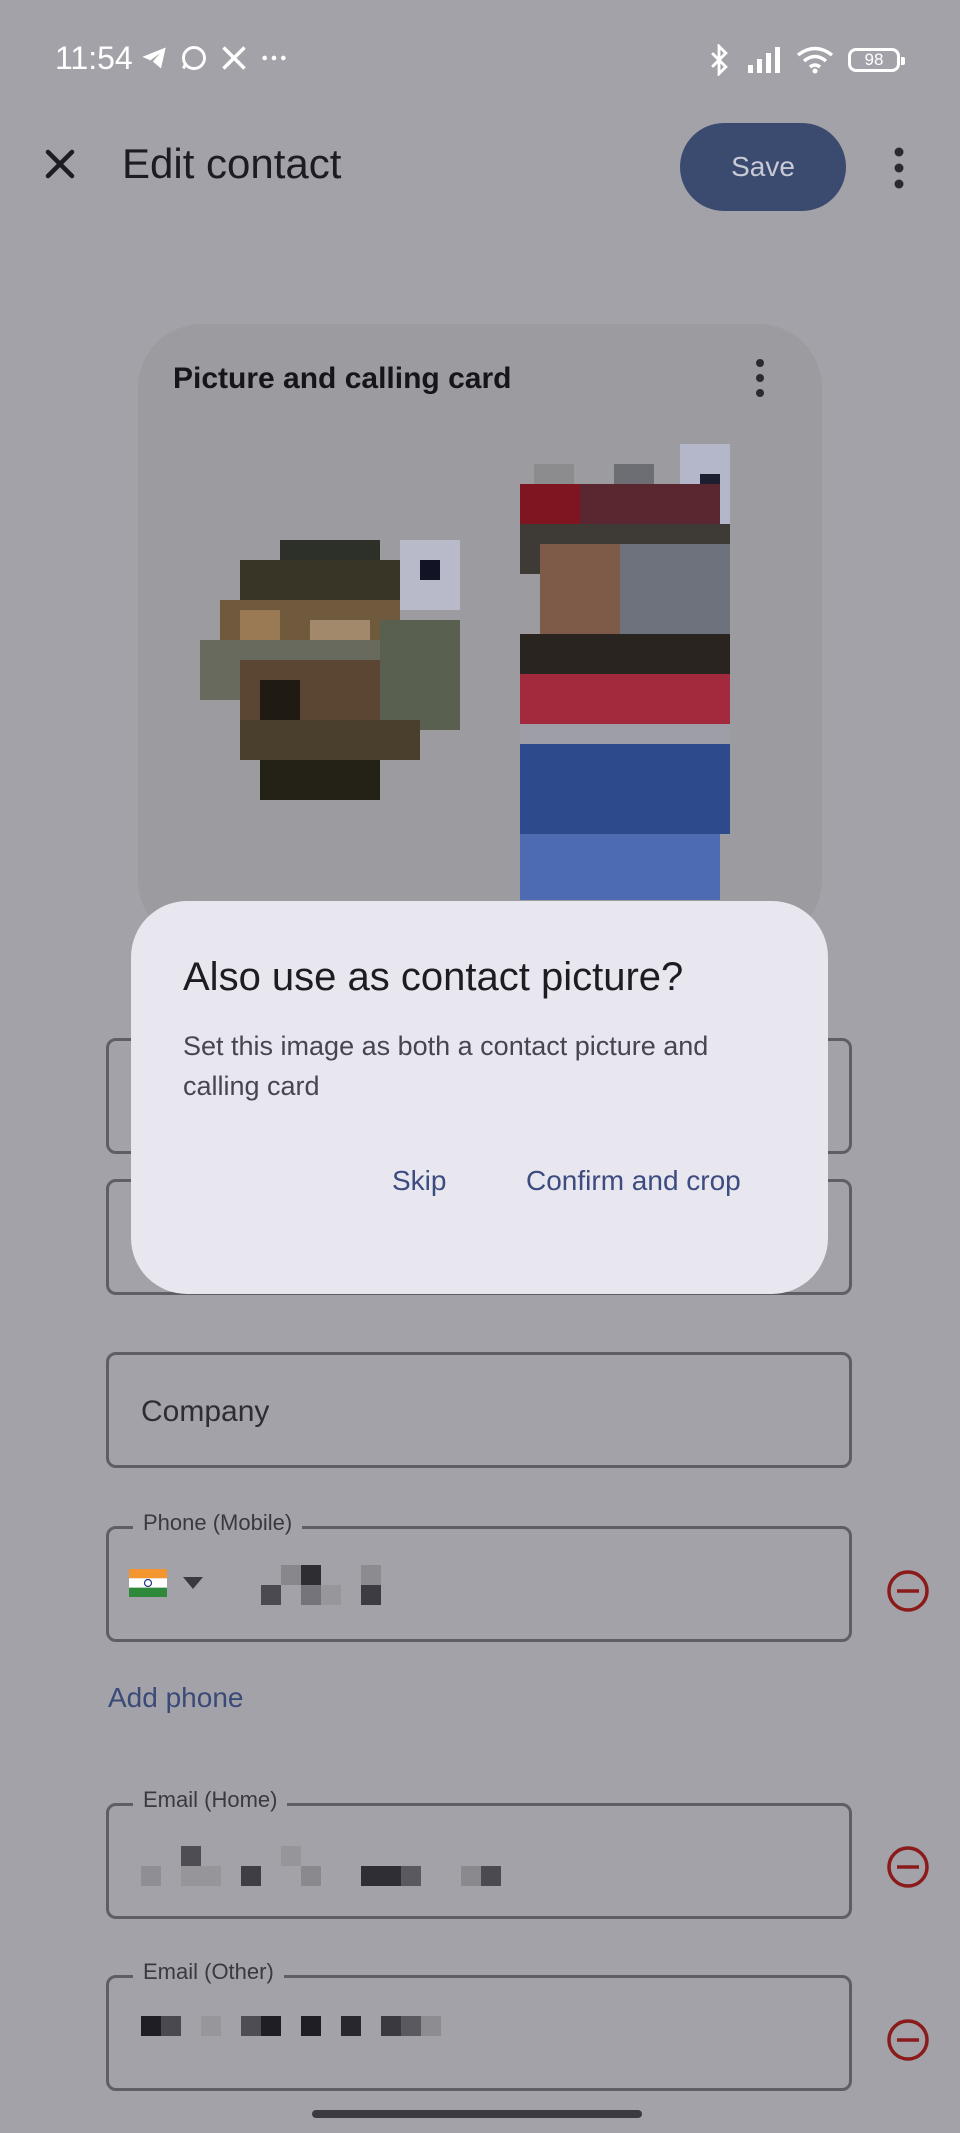 This screenshot has height=2133, width=960. Describe the element at coordinates (148, 1583) in the screenshot. I see `india-flag-icon` at that location.